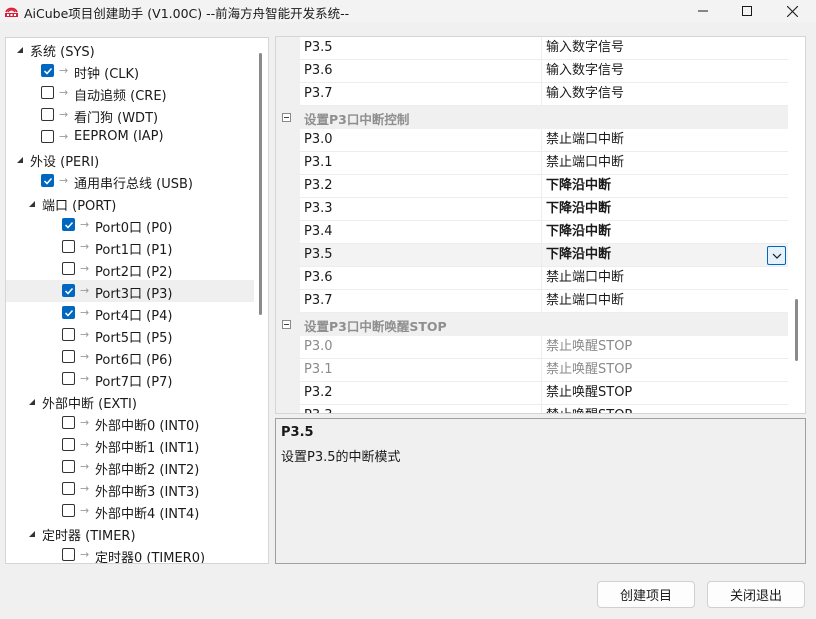  What do you see at coordinates (532, 71) in the screenshot?
I see `grid-row: P3.6 输入数字信号` at bounding box center [532, 71].